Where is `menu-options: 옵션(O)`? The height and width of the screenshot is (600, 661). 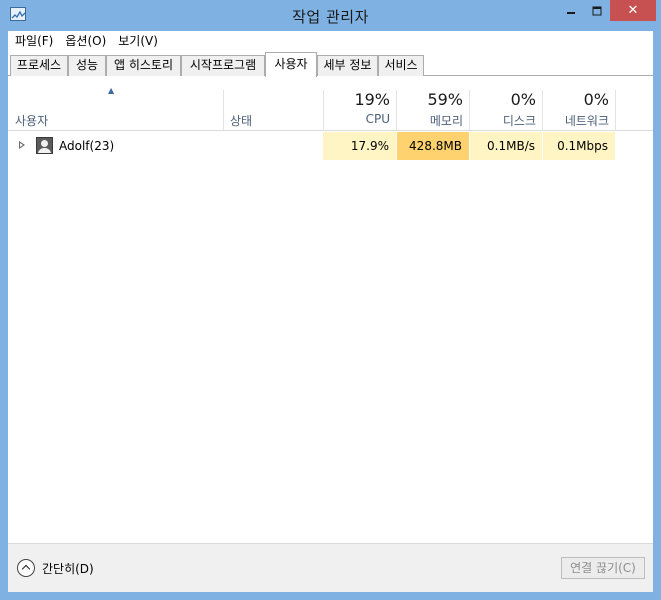
menu-options: 옵션(O) is located at coordinates (85, 41).